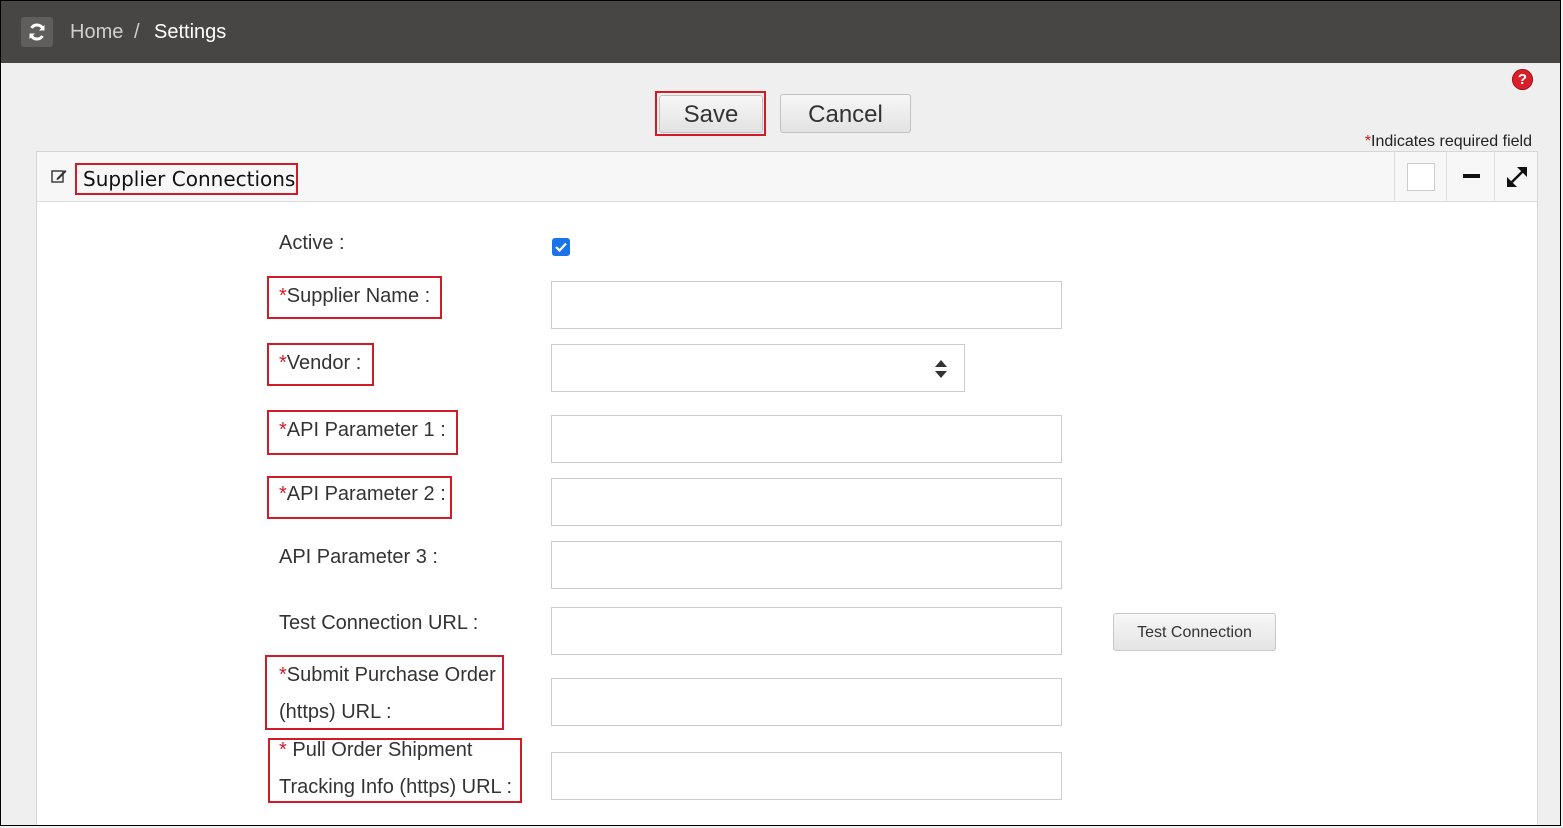  What do you see at coordinates (366, 430) in the screenshot?
I see `api-param1-text: API Parameter 1 :` at bounding box center [366, 430].